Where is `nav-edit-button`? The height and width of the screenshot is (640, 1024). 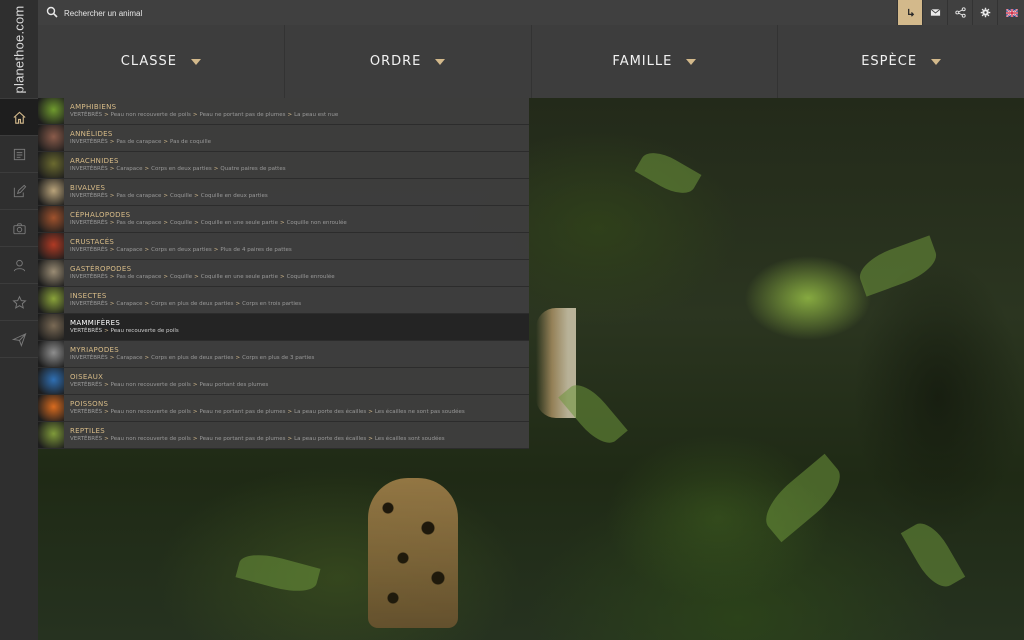
nav-edit-button is located at coordinates (19, 190).